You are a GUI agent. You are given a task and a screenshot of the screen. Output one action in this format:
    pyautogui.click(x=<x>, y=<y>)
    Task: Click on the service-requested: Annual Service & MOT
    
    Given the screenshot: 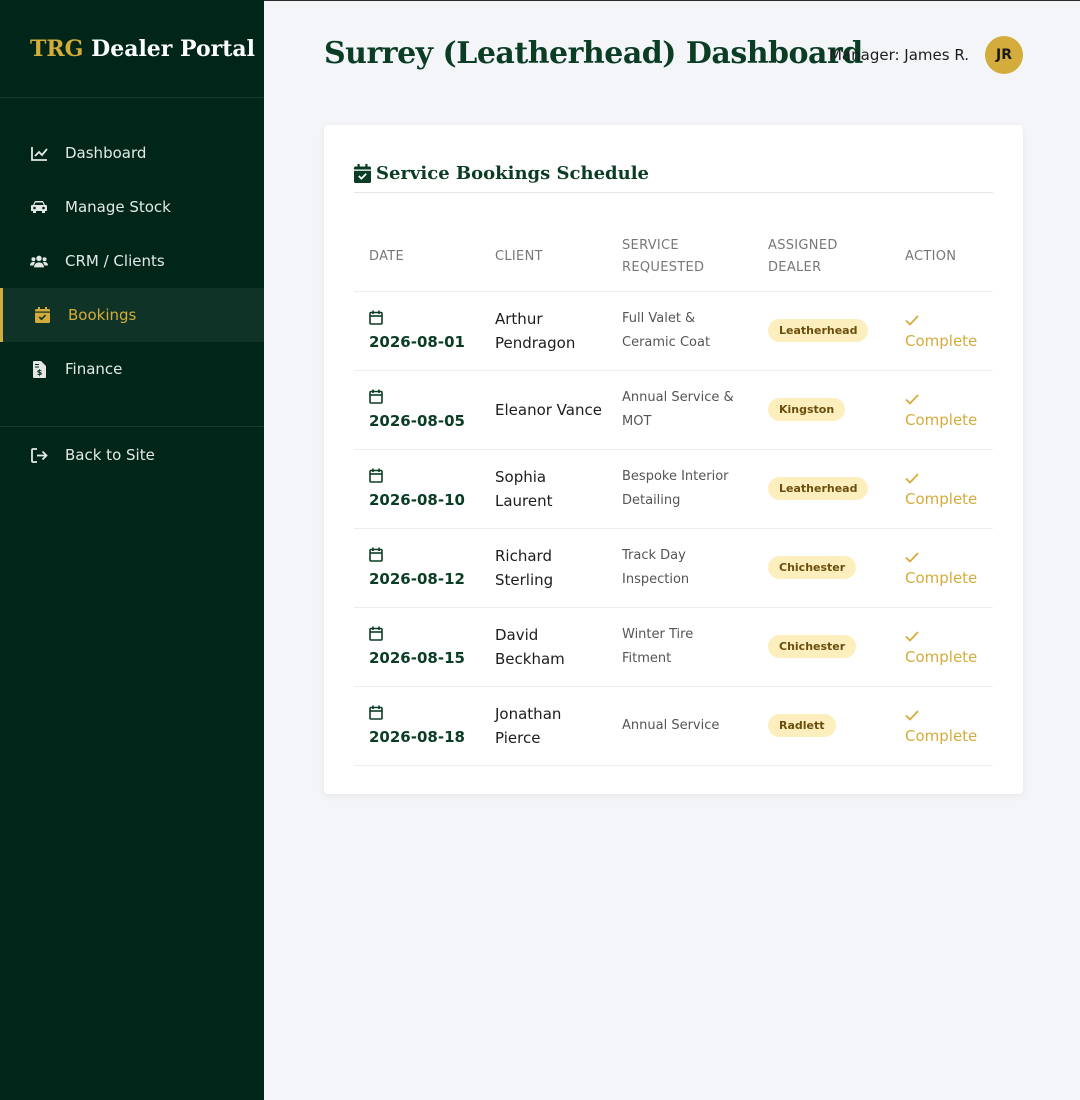 What is the action you would take?
    pyautogui.click(x=678, y=409)
    